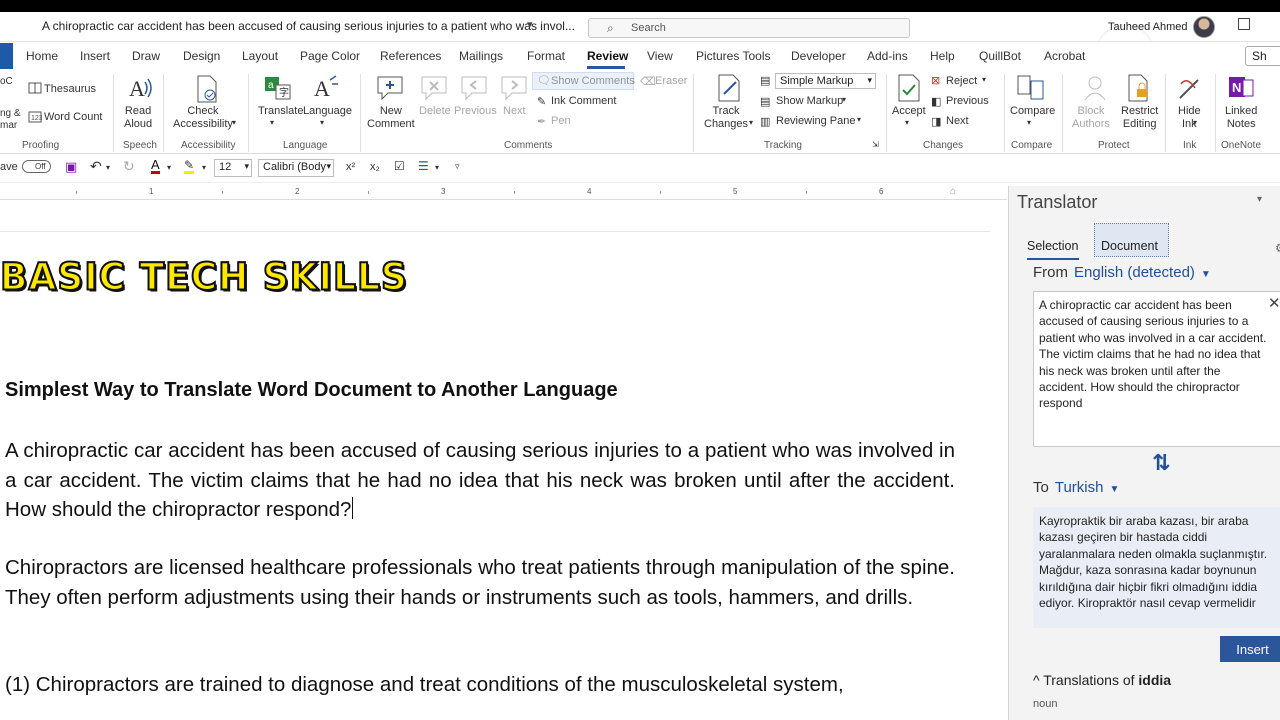  Describe the element at coordinates (399, 166) in the screenshot. I see `edit-icon: ☑` at that location.